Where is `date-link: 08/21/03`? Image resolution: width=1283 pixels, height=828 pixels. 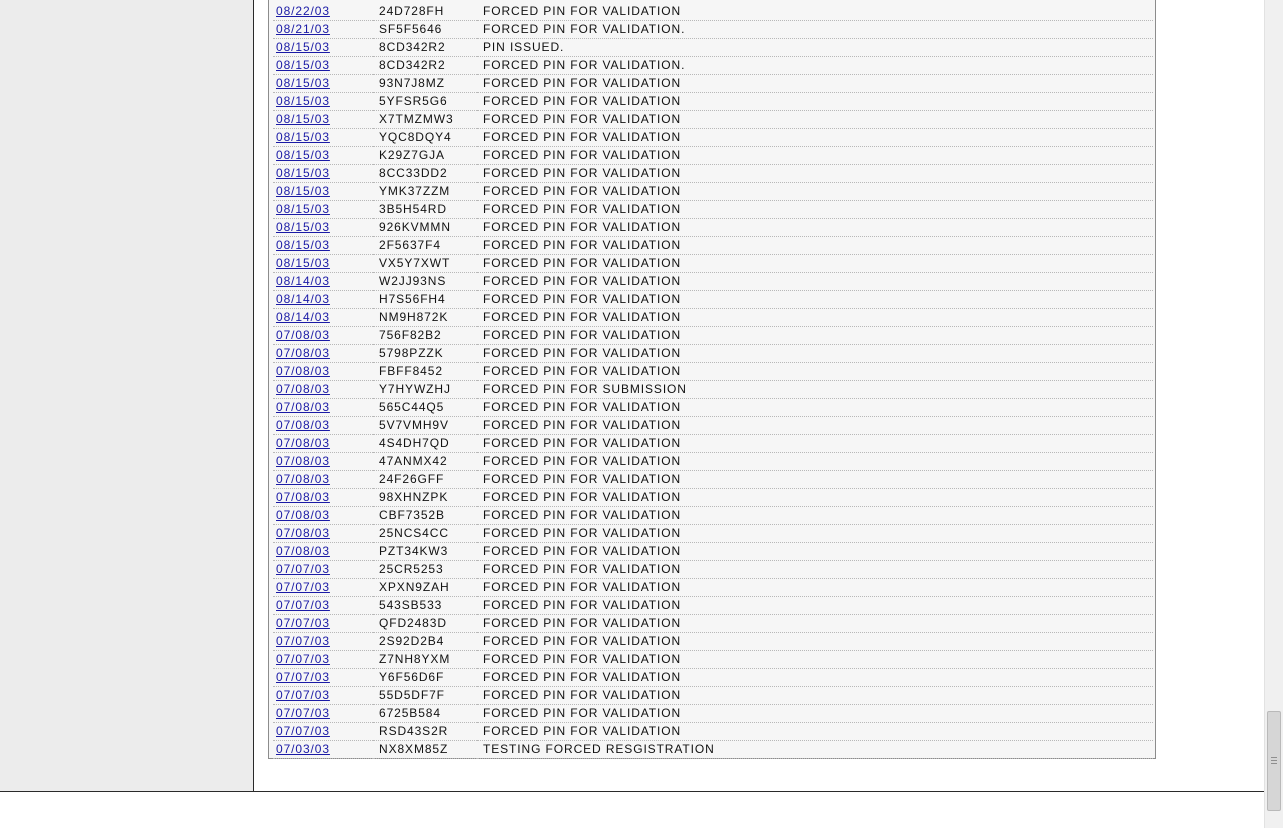 date-link: 08/21/03 is located at coordinates (303, 29).